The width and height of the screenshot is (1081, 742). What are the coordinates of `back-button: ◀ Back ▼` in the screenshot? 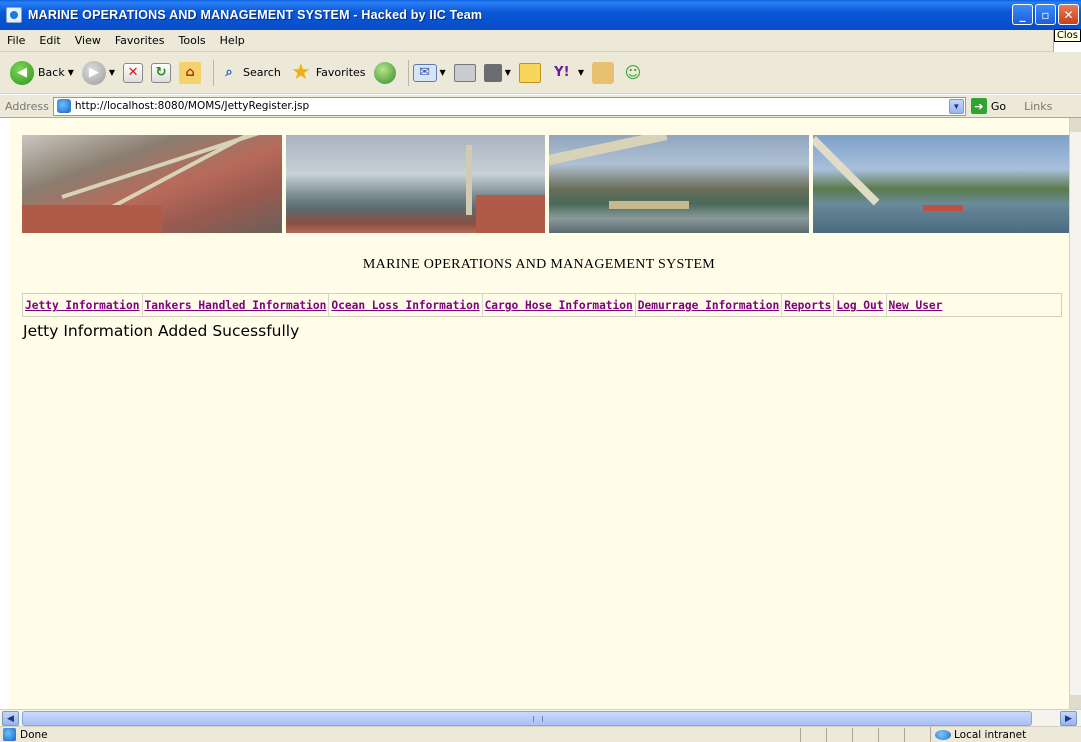 It's located at (42, 72).